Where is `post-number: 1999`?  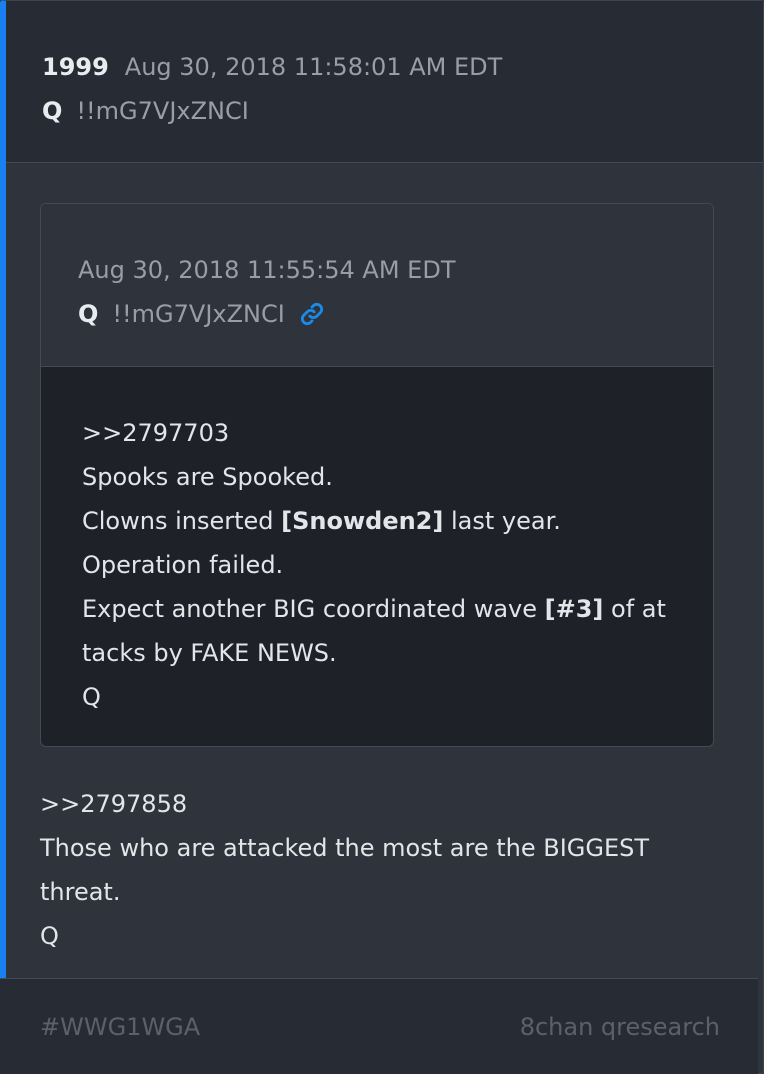 post-number: 1999 is located at coordinates (75, 67).